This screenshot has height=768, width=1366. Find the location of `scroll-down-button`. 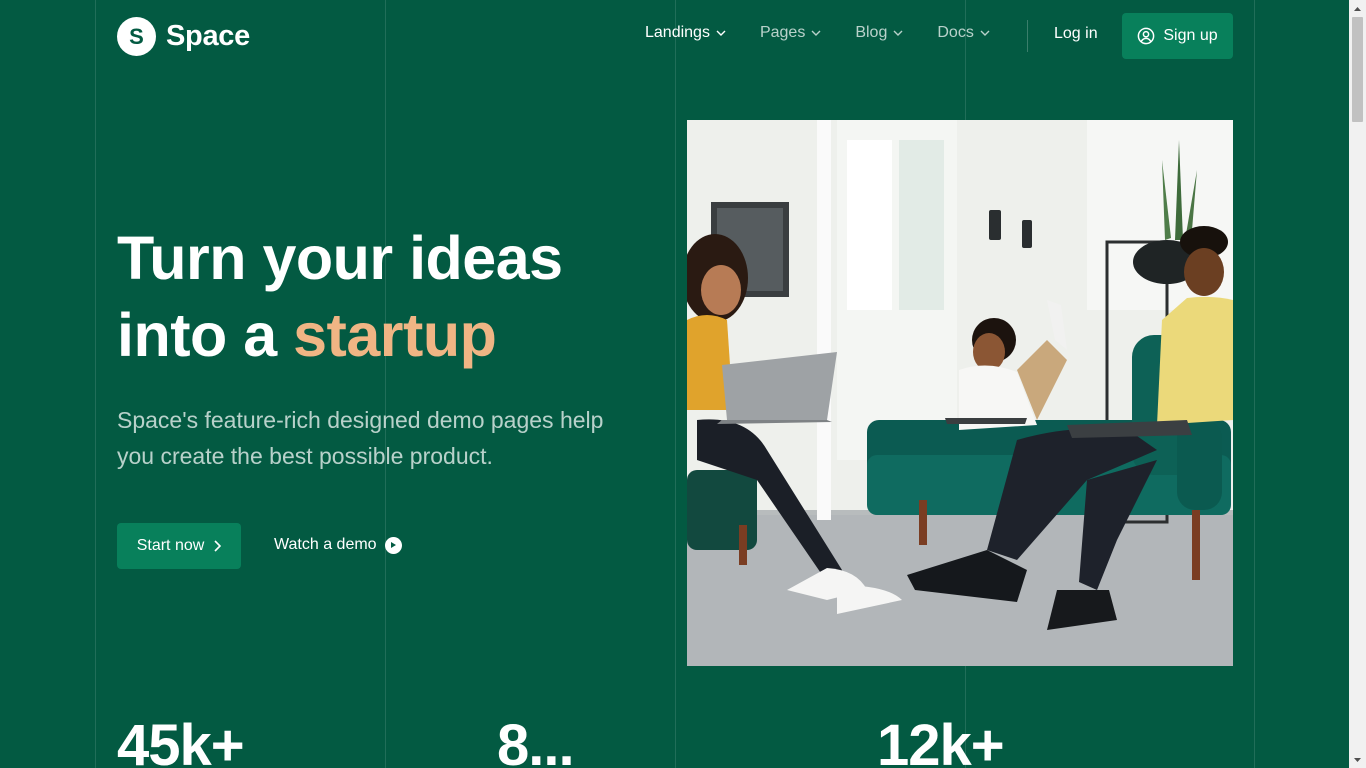

scroll-down-button is located at coordinates (1357, 759).